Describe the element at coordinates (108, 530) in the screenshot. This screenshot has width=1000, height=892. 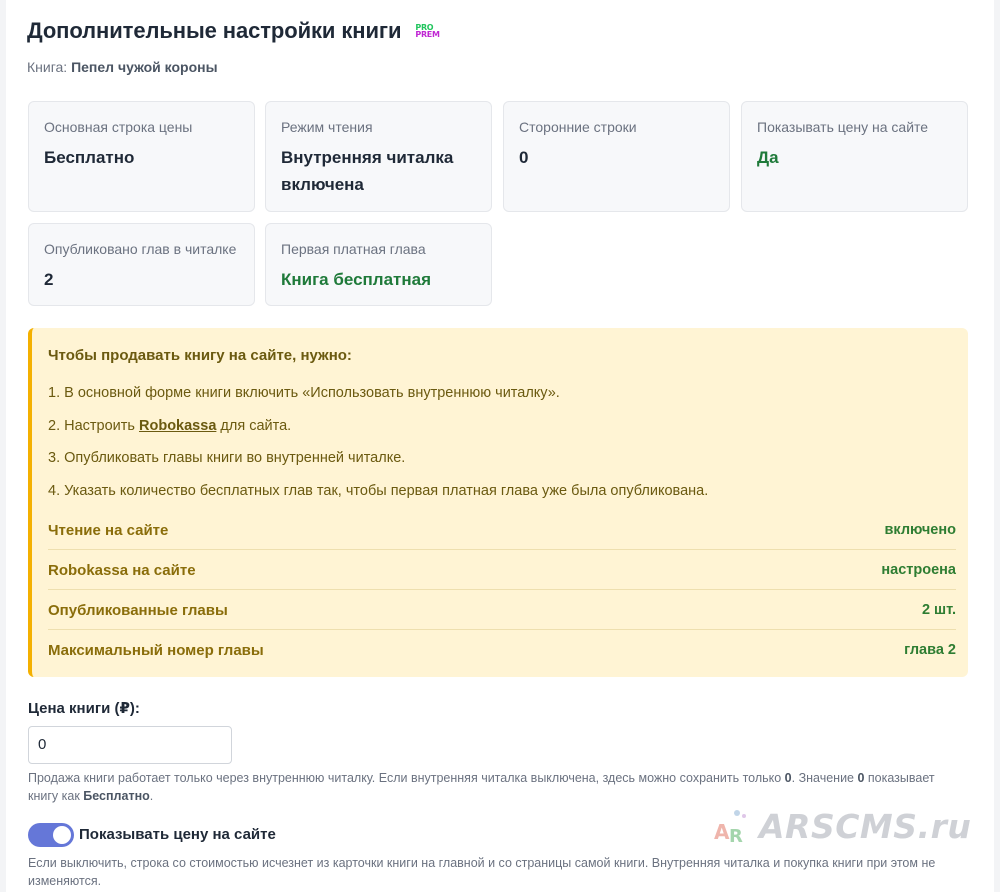
I see `status-key: Чтение на сайте` at that location.